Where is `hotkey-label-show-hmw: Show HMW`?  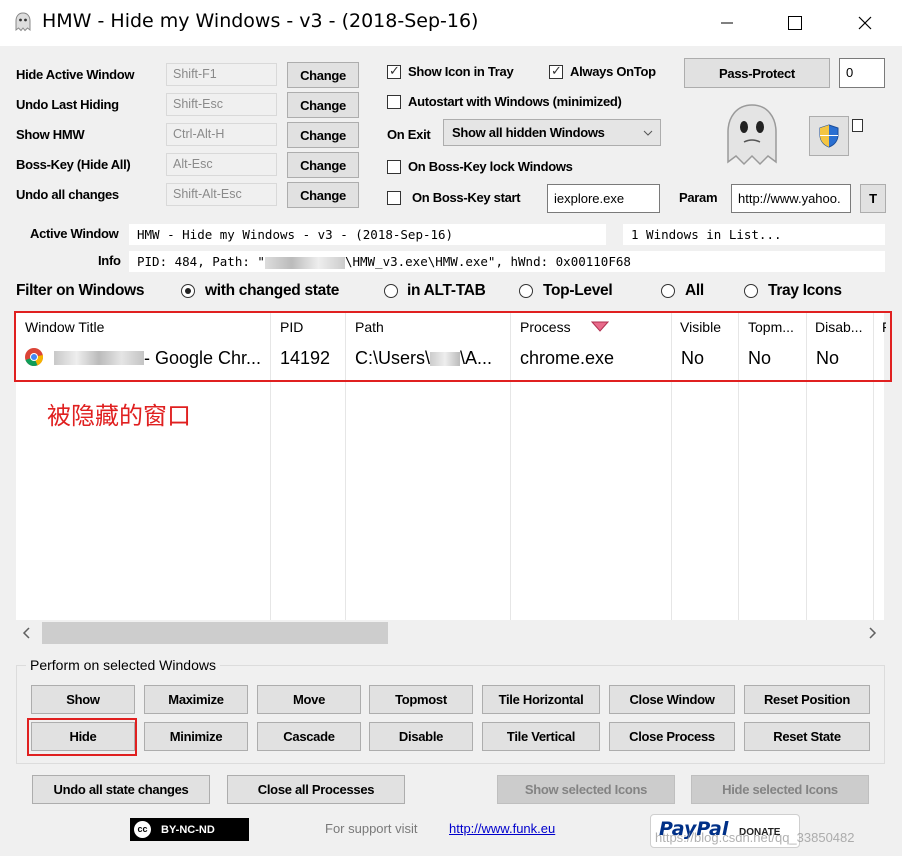
hotkey-label-show-hmw: Show HMW is located at coordinates (50, 134).